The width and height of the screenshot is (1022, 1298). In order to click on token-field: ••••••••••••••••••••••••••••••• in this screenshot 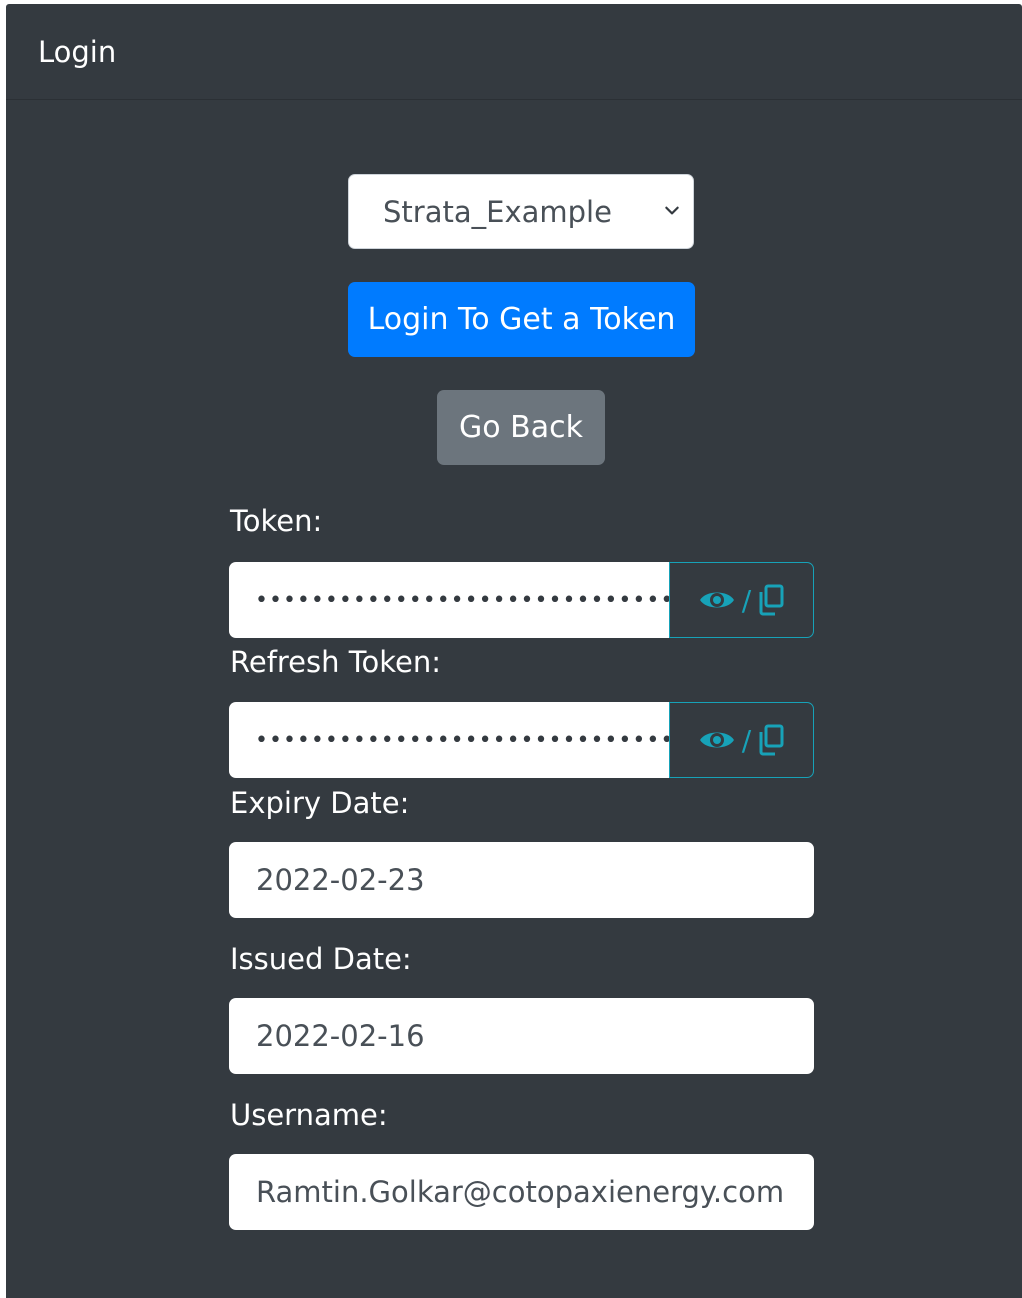, I will do `click(449, 600)`.